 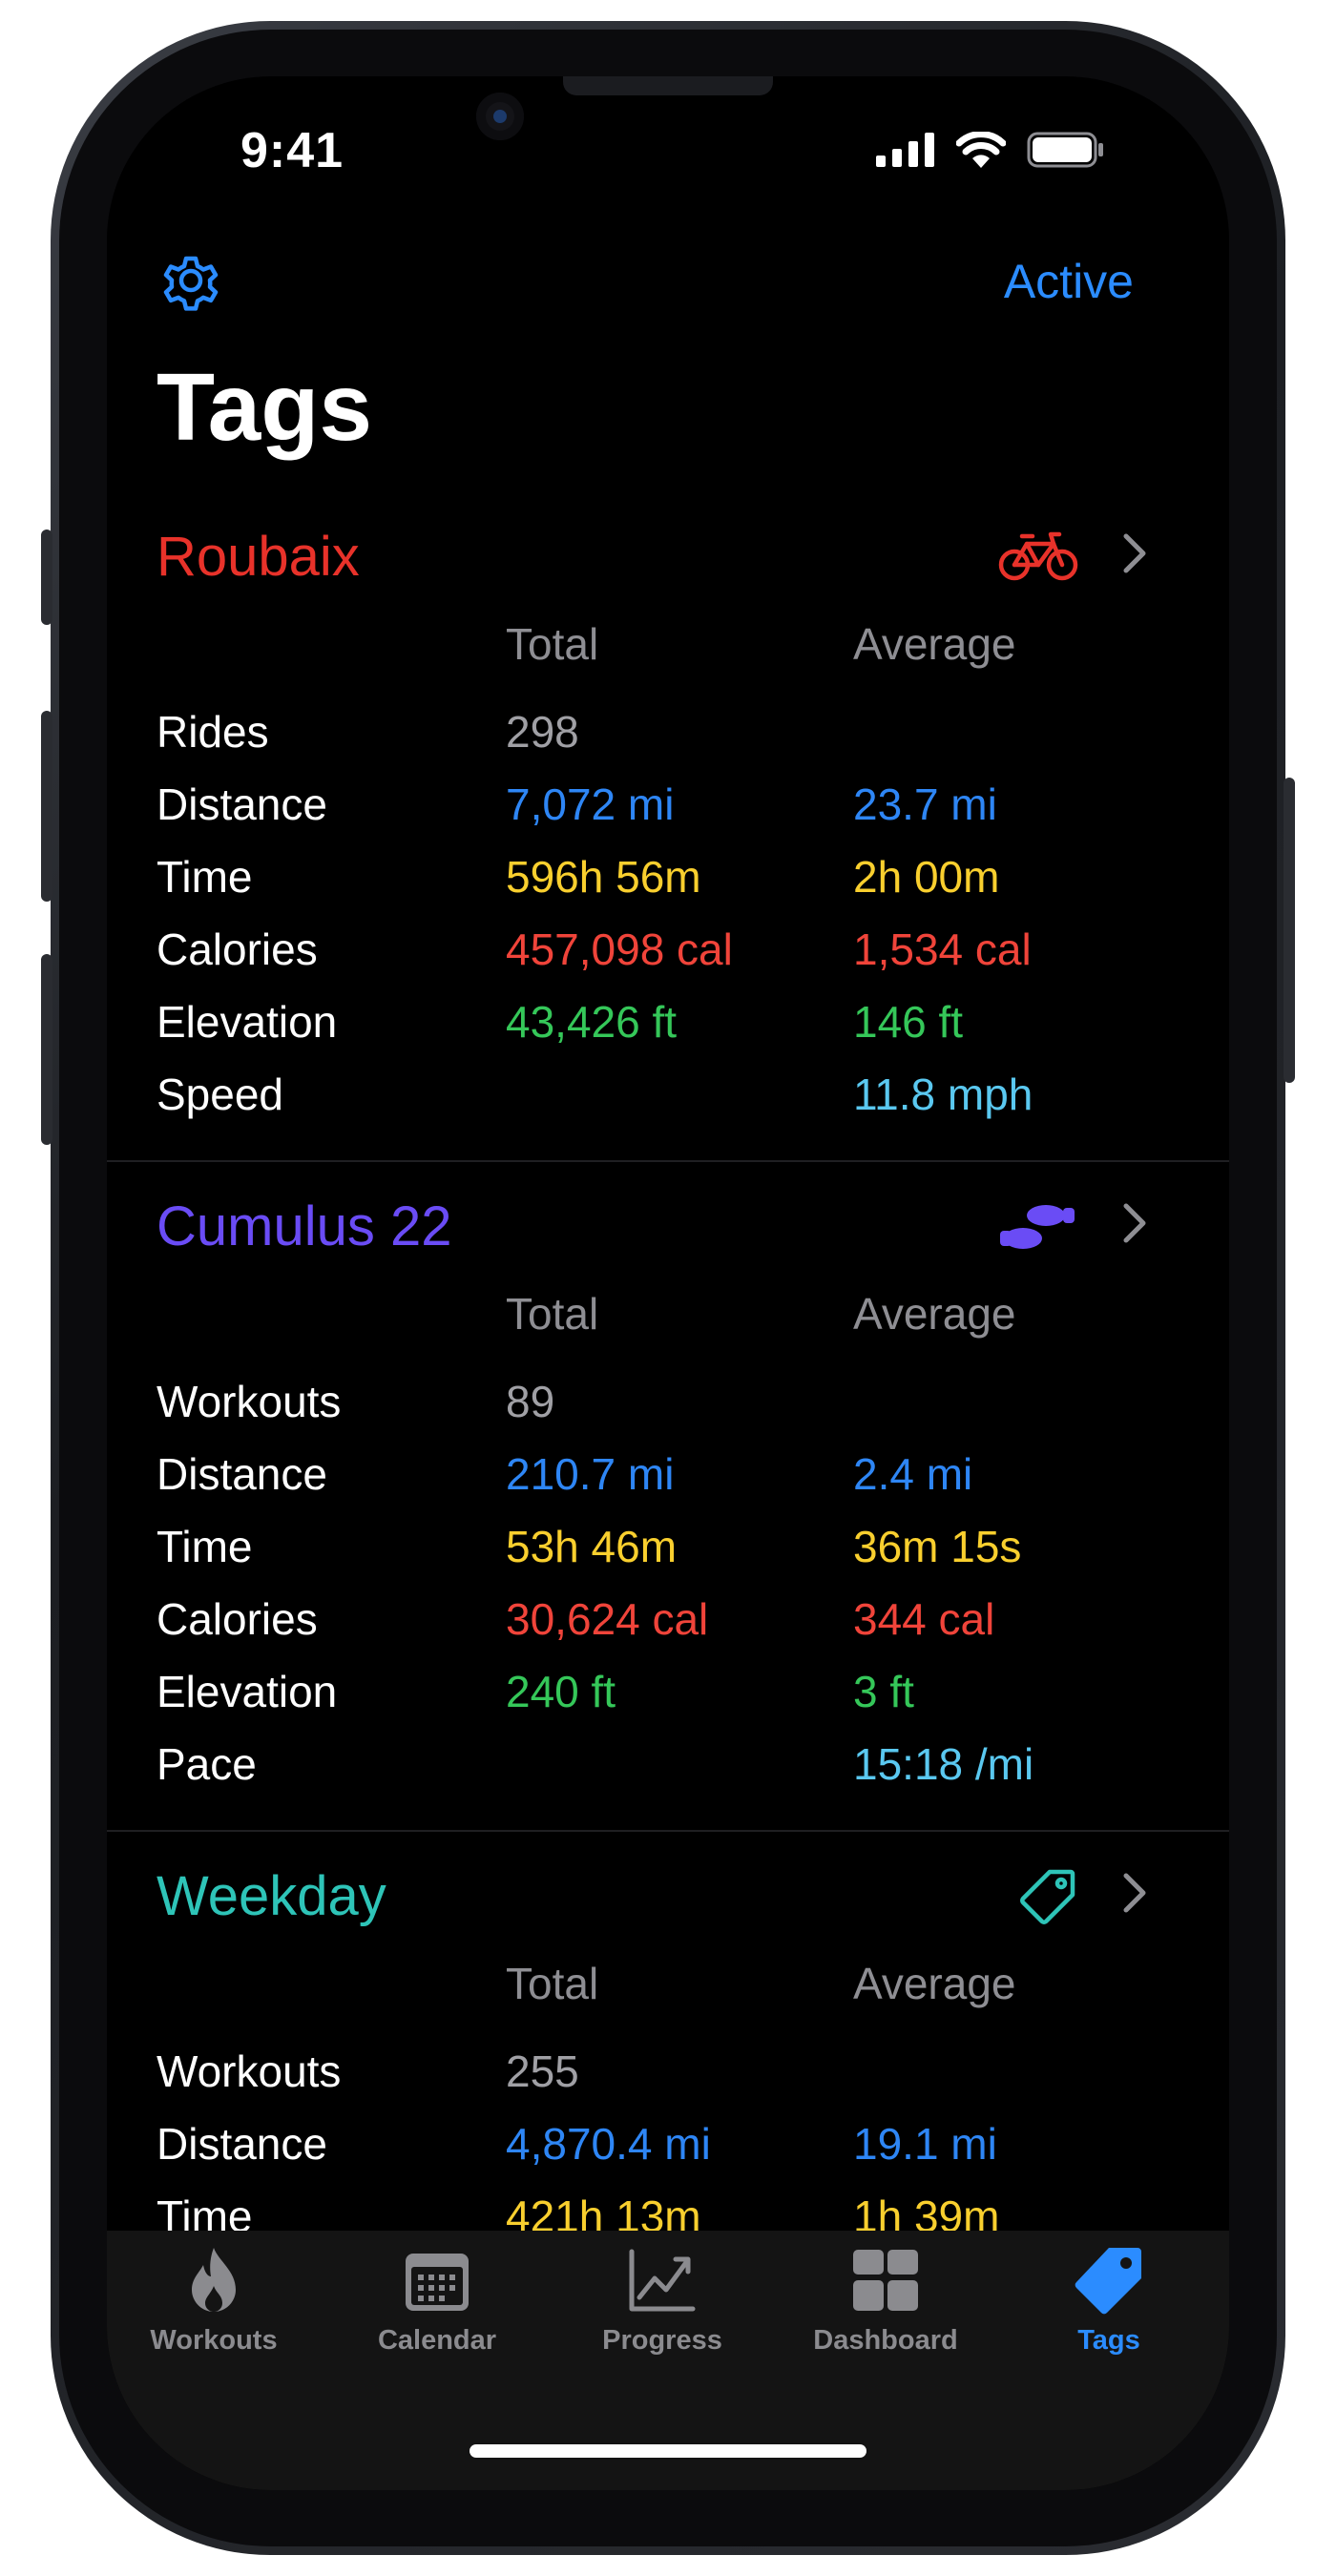 I want to click on stat-total: 596h 56m, so click(x=603, y=877).